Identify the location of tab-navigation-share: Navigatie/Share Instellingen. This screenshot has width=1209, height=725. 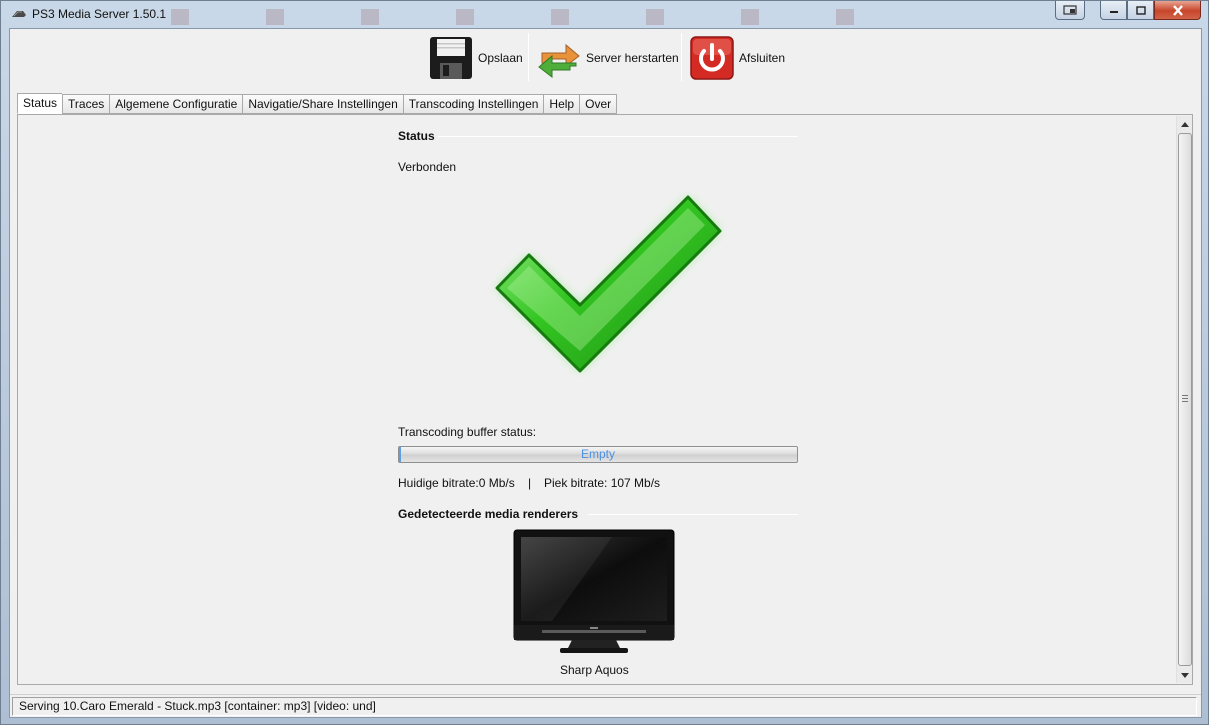
(322, 104).